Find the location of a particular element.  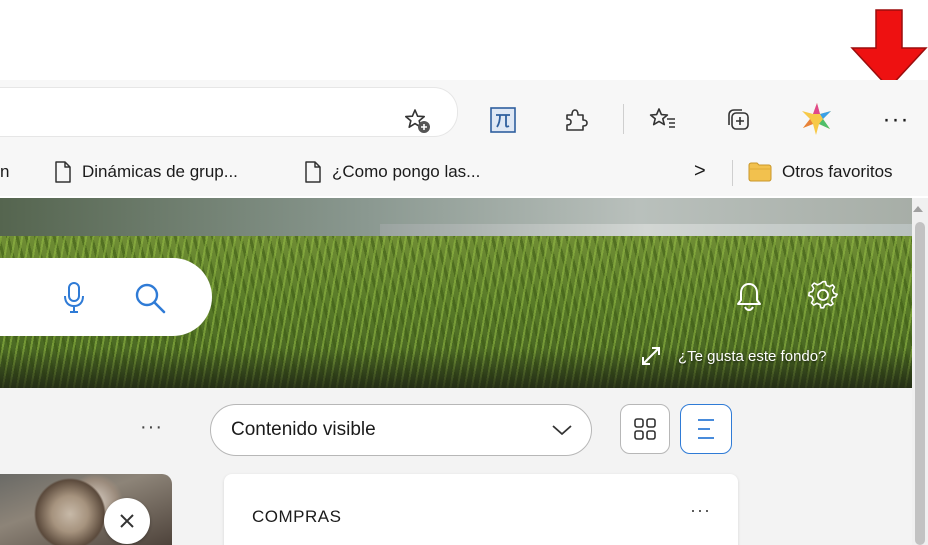

like-background-link: ¿Te gusta este fondo? is located at coordinates (733, 356).